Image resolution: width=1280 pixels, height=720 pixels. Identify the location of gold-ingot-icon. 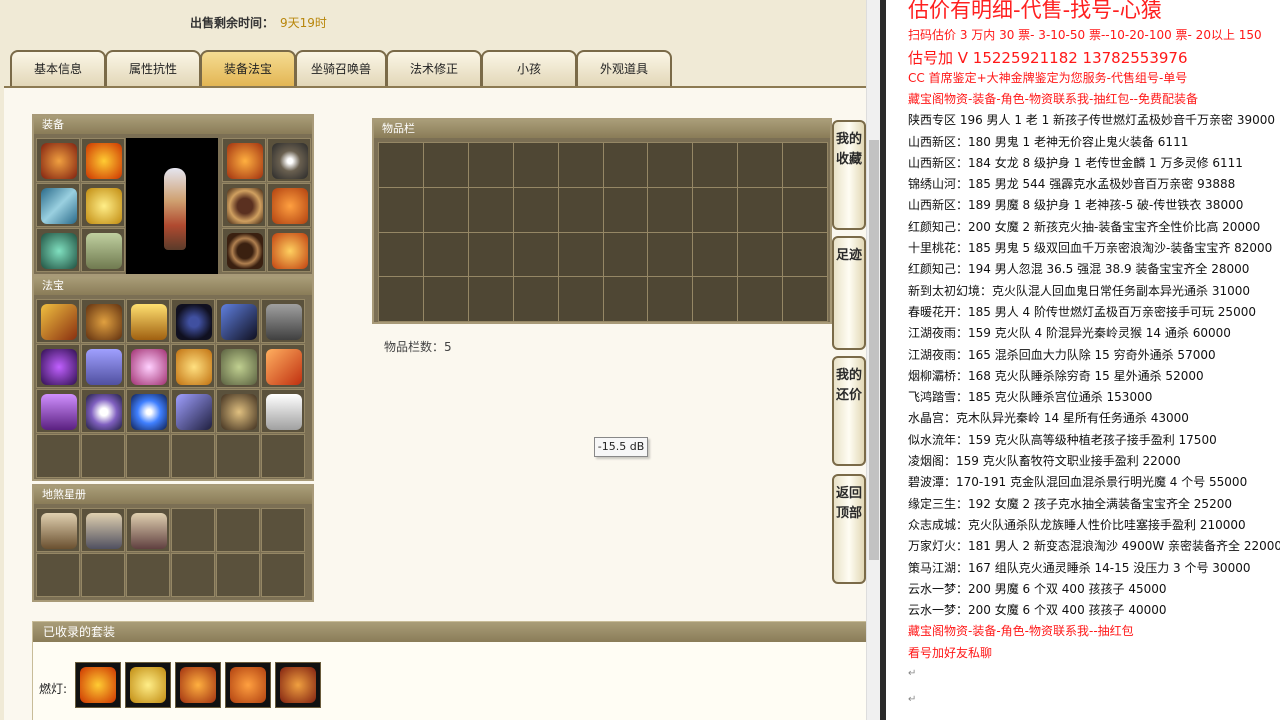
(194, 367).